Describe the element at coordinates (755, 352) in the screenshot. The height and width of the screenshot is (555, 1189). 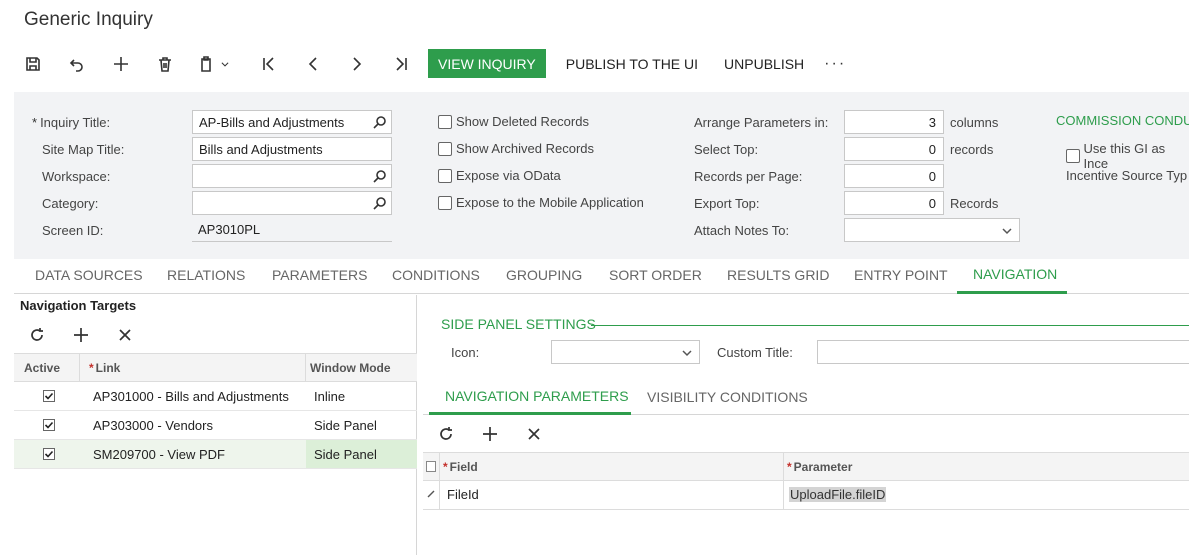
I see `custom-title-label: Custom Title:` at that location.